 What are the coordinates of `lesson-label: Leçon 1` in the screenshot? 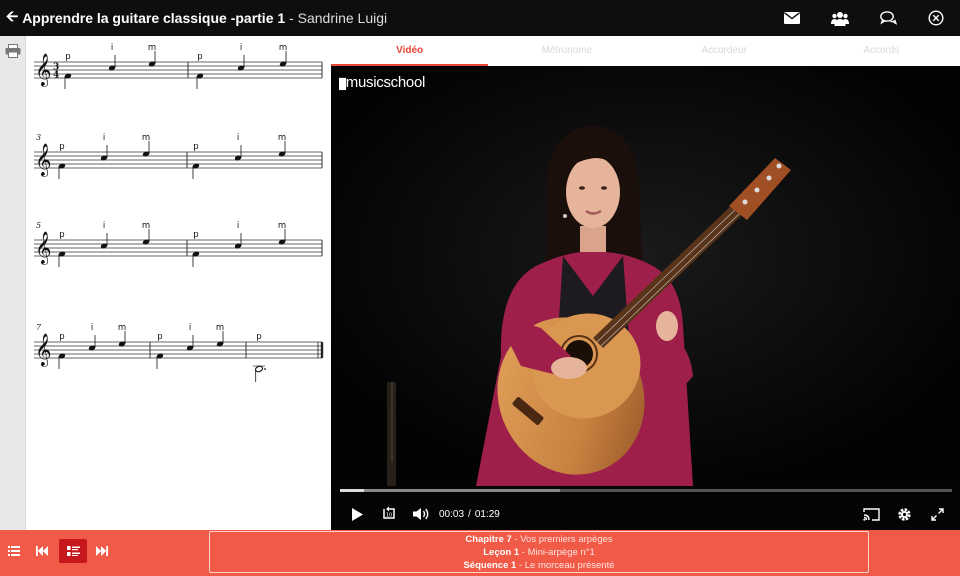 It's located at (501, 552).